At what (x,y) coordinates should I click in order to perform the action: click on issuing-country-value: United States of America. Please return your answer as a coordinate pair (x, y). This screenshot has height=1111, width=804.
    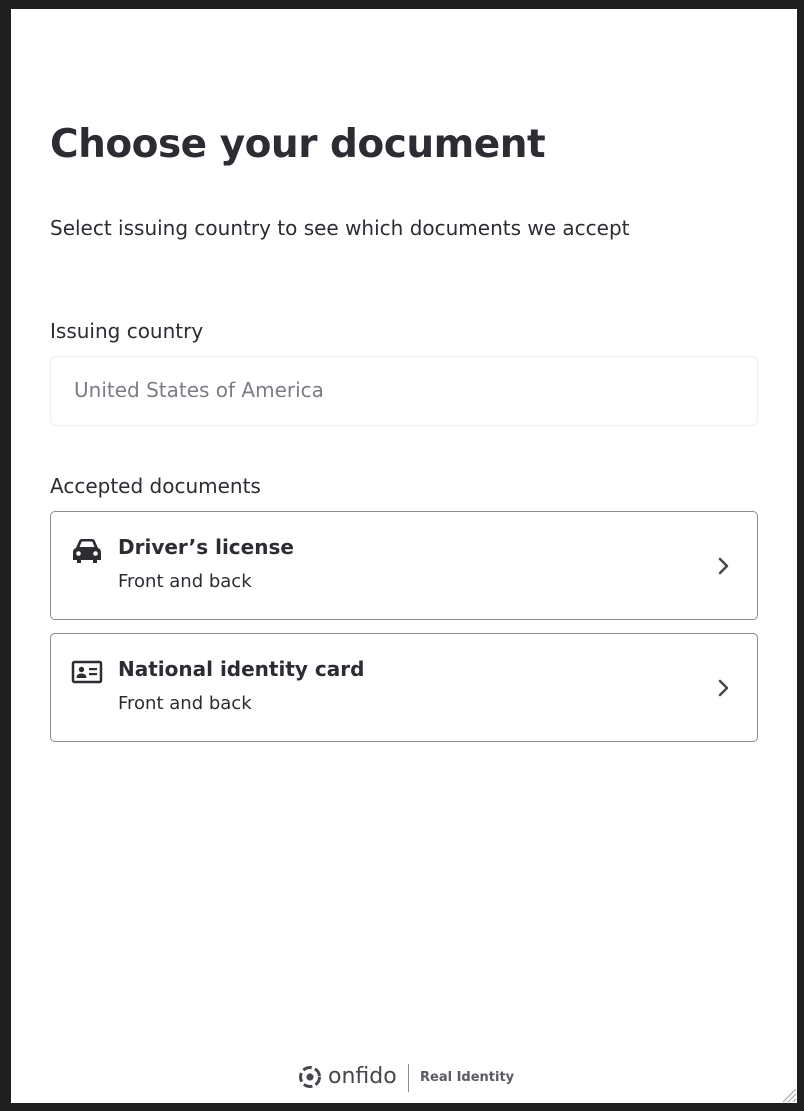
    Looking at the image, I should click on (199, 390).